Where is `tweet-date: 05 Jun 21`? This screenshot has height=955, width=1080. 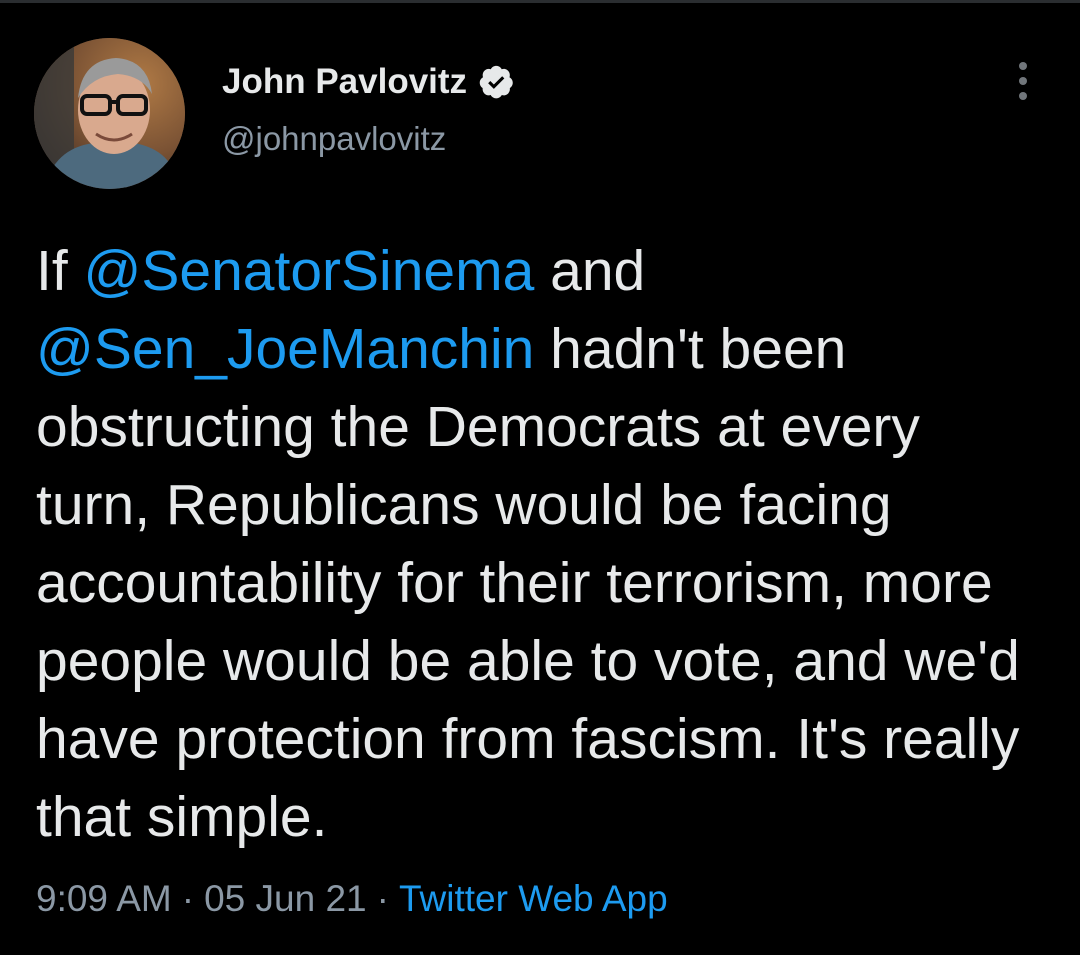
tweet-date: 05 Jun 21 is located at coordinates (285, 898).